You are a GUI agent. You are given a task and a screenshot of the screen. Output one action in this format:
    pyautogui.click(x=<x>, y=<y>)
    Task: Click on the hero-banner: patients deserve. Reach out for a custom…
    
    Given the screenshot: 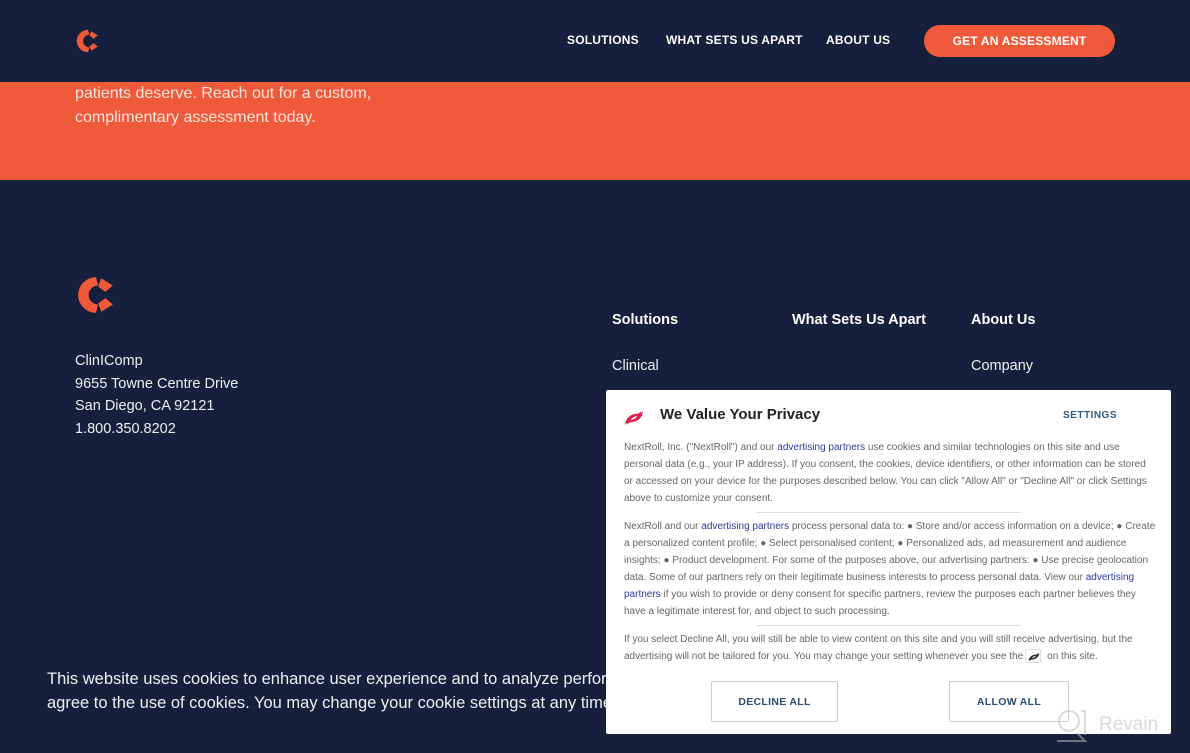 What is the action you would take?
    pyautogui.click(x=595, y=131)
    